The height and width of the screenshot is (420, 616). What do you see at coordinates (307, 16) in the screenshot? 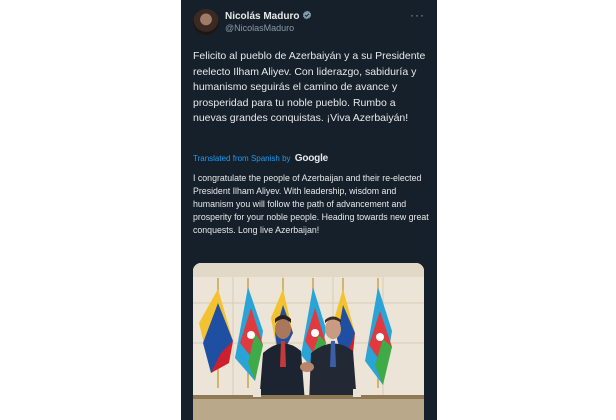
I see `verified-badge-icon` at bounding box center [307, 16].